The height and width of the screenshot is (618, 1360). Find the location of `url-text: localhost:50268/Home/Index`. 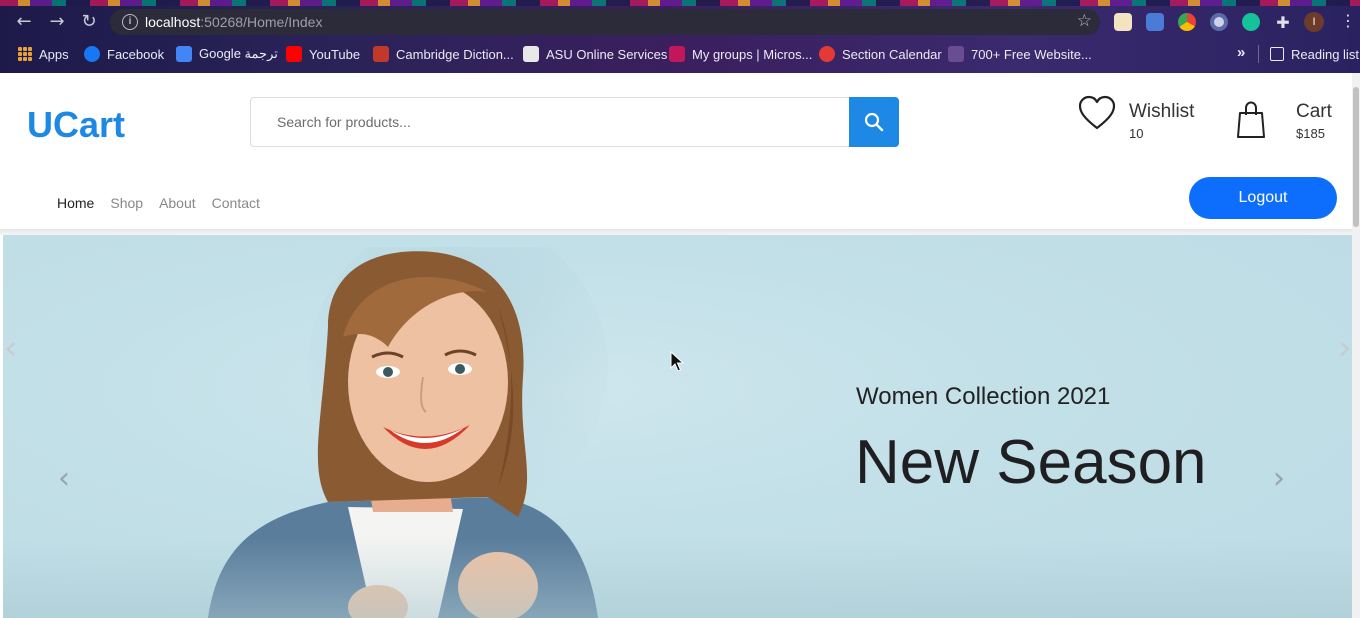

url-text: localhost:50268/Home/Index is located at coordinates (233, 22).